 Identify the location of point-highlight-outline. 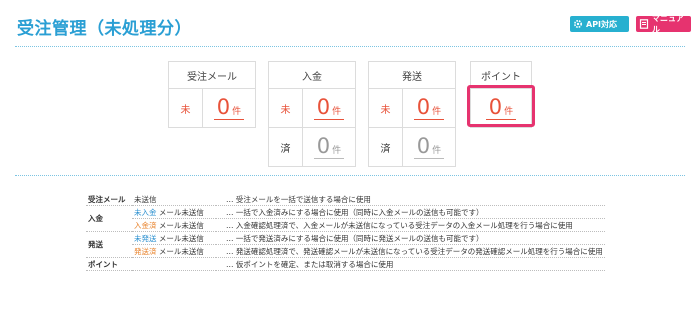
(501, 106).